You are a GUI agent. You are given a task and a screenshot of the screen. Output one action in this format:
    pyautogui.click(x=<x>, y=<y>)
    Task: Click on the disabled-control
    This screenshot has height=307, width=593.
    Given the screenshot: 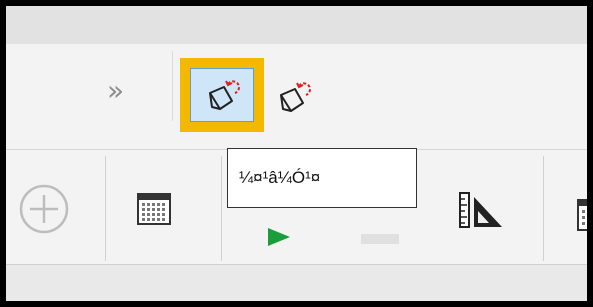 What is the action you would take?
    pyautogui.click(x=380, y=239)
    